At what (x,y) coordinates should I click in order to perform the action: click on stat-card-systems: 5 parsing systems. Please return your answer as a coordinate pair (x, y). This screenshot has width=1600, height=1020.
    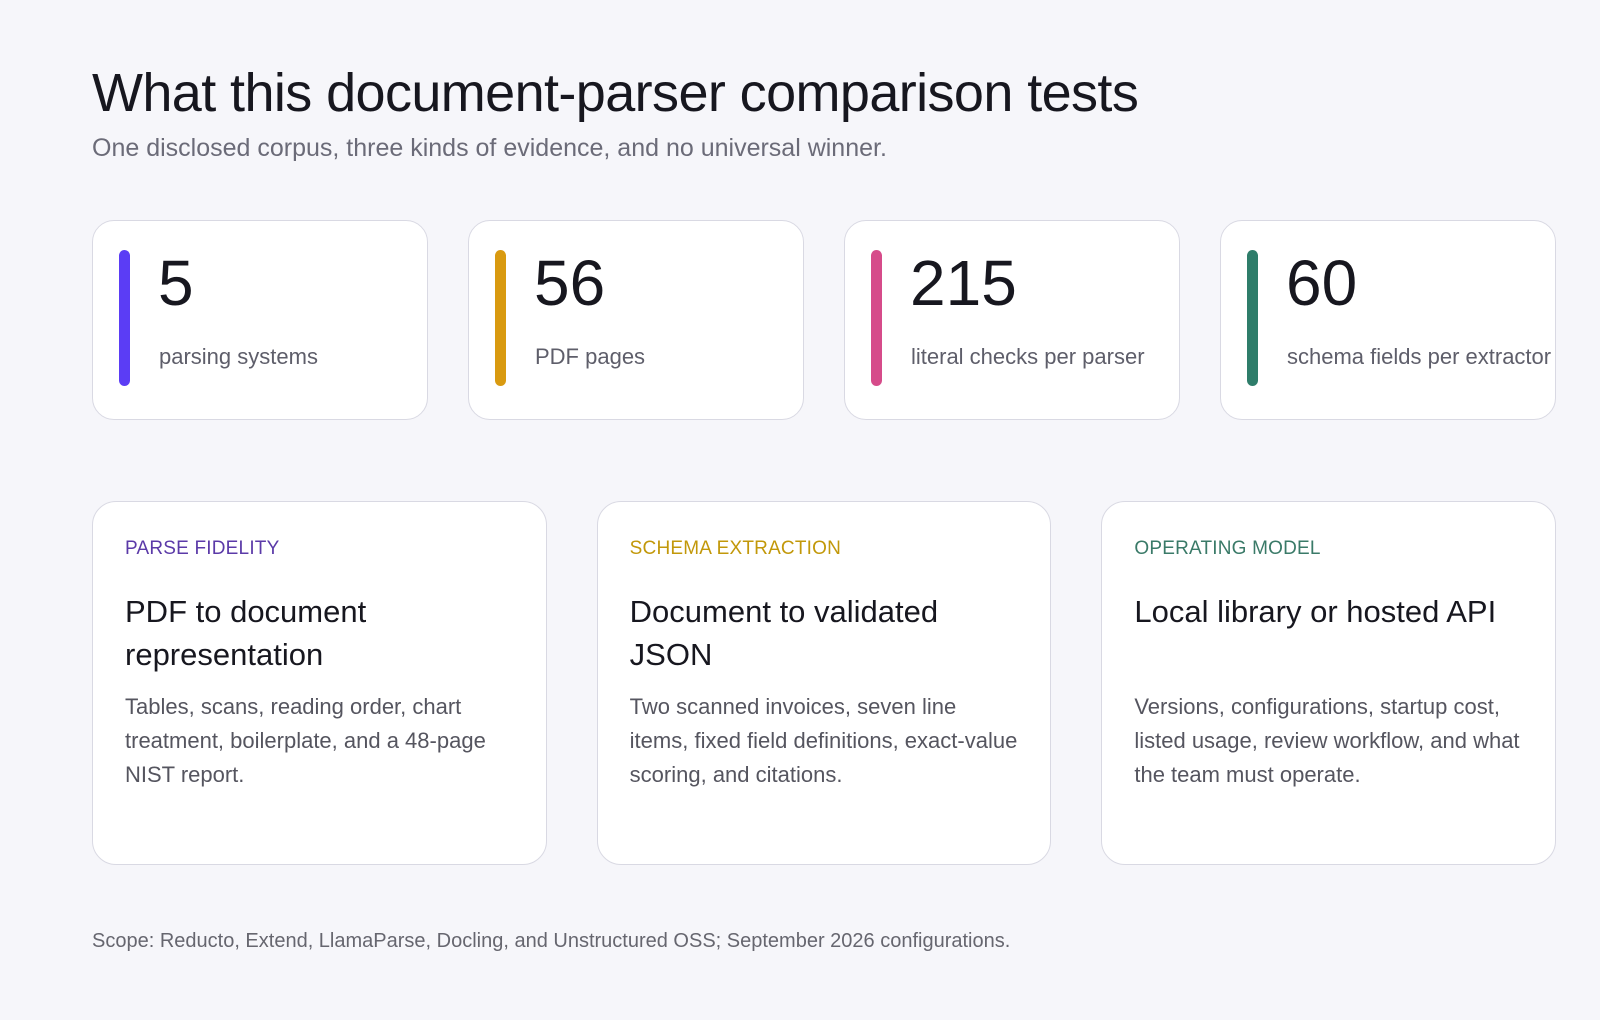
    Looking at the image, I should click on (260, 320).